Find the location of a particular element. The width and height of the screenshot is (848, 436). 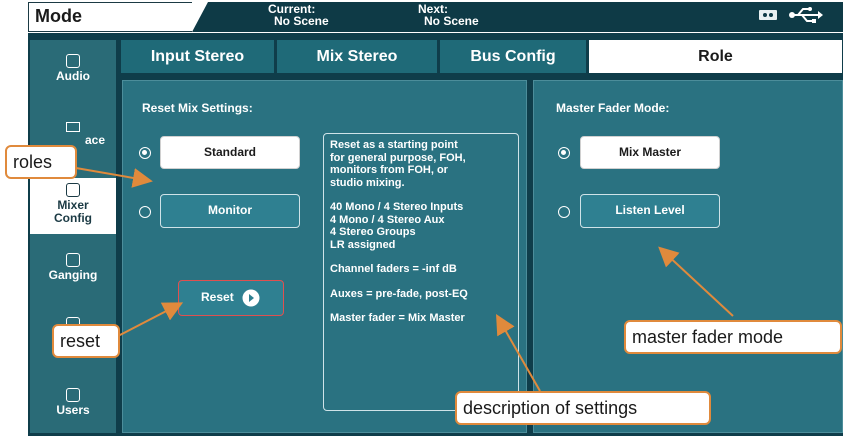

callout-description: description of settings is located at coordinates (583, 408).